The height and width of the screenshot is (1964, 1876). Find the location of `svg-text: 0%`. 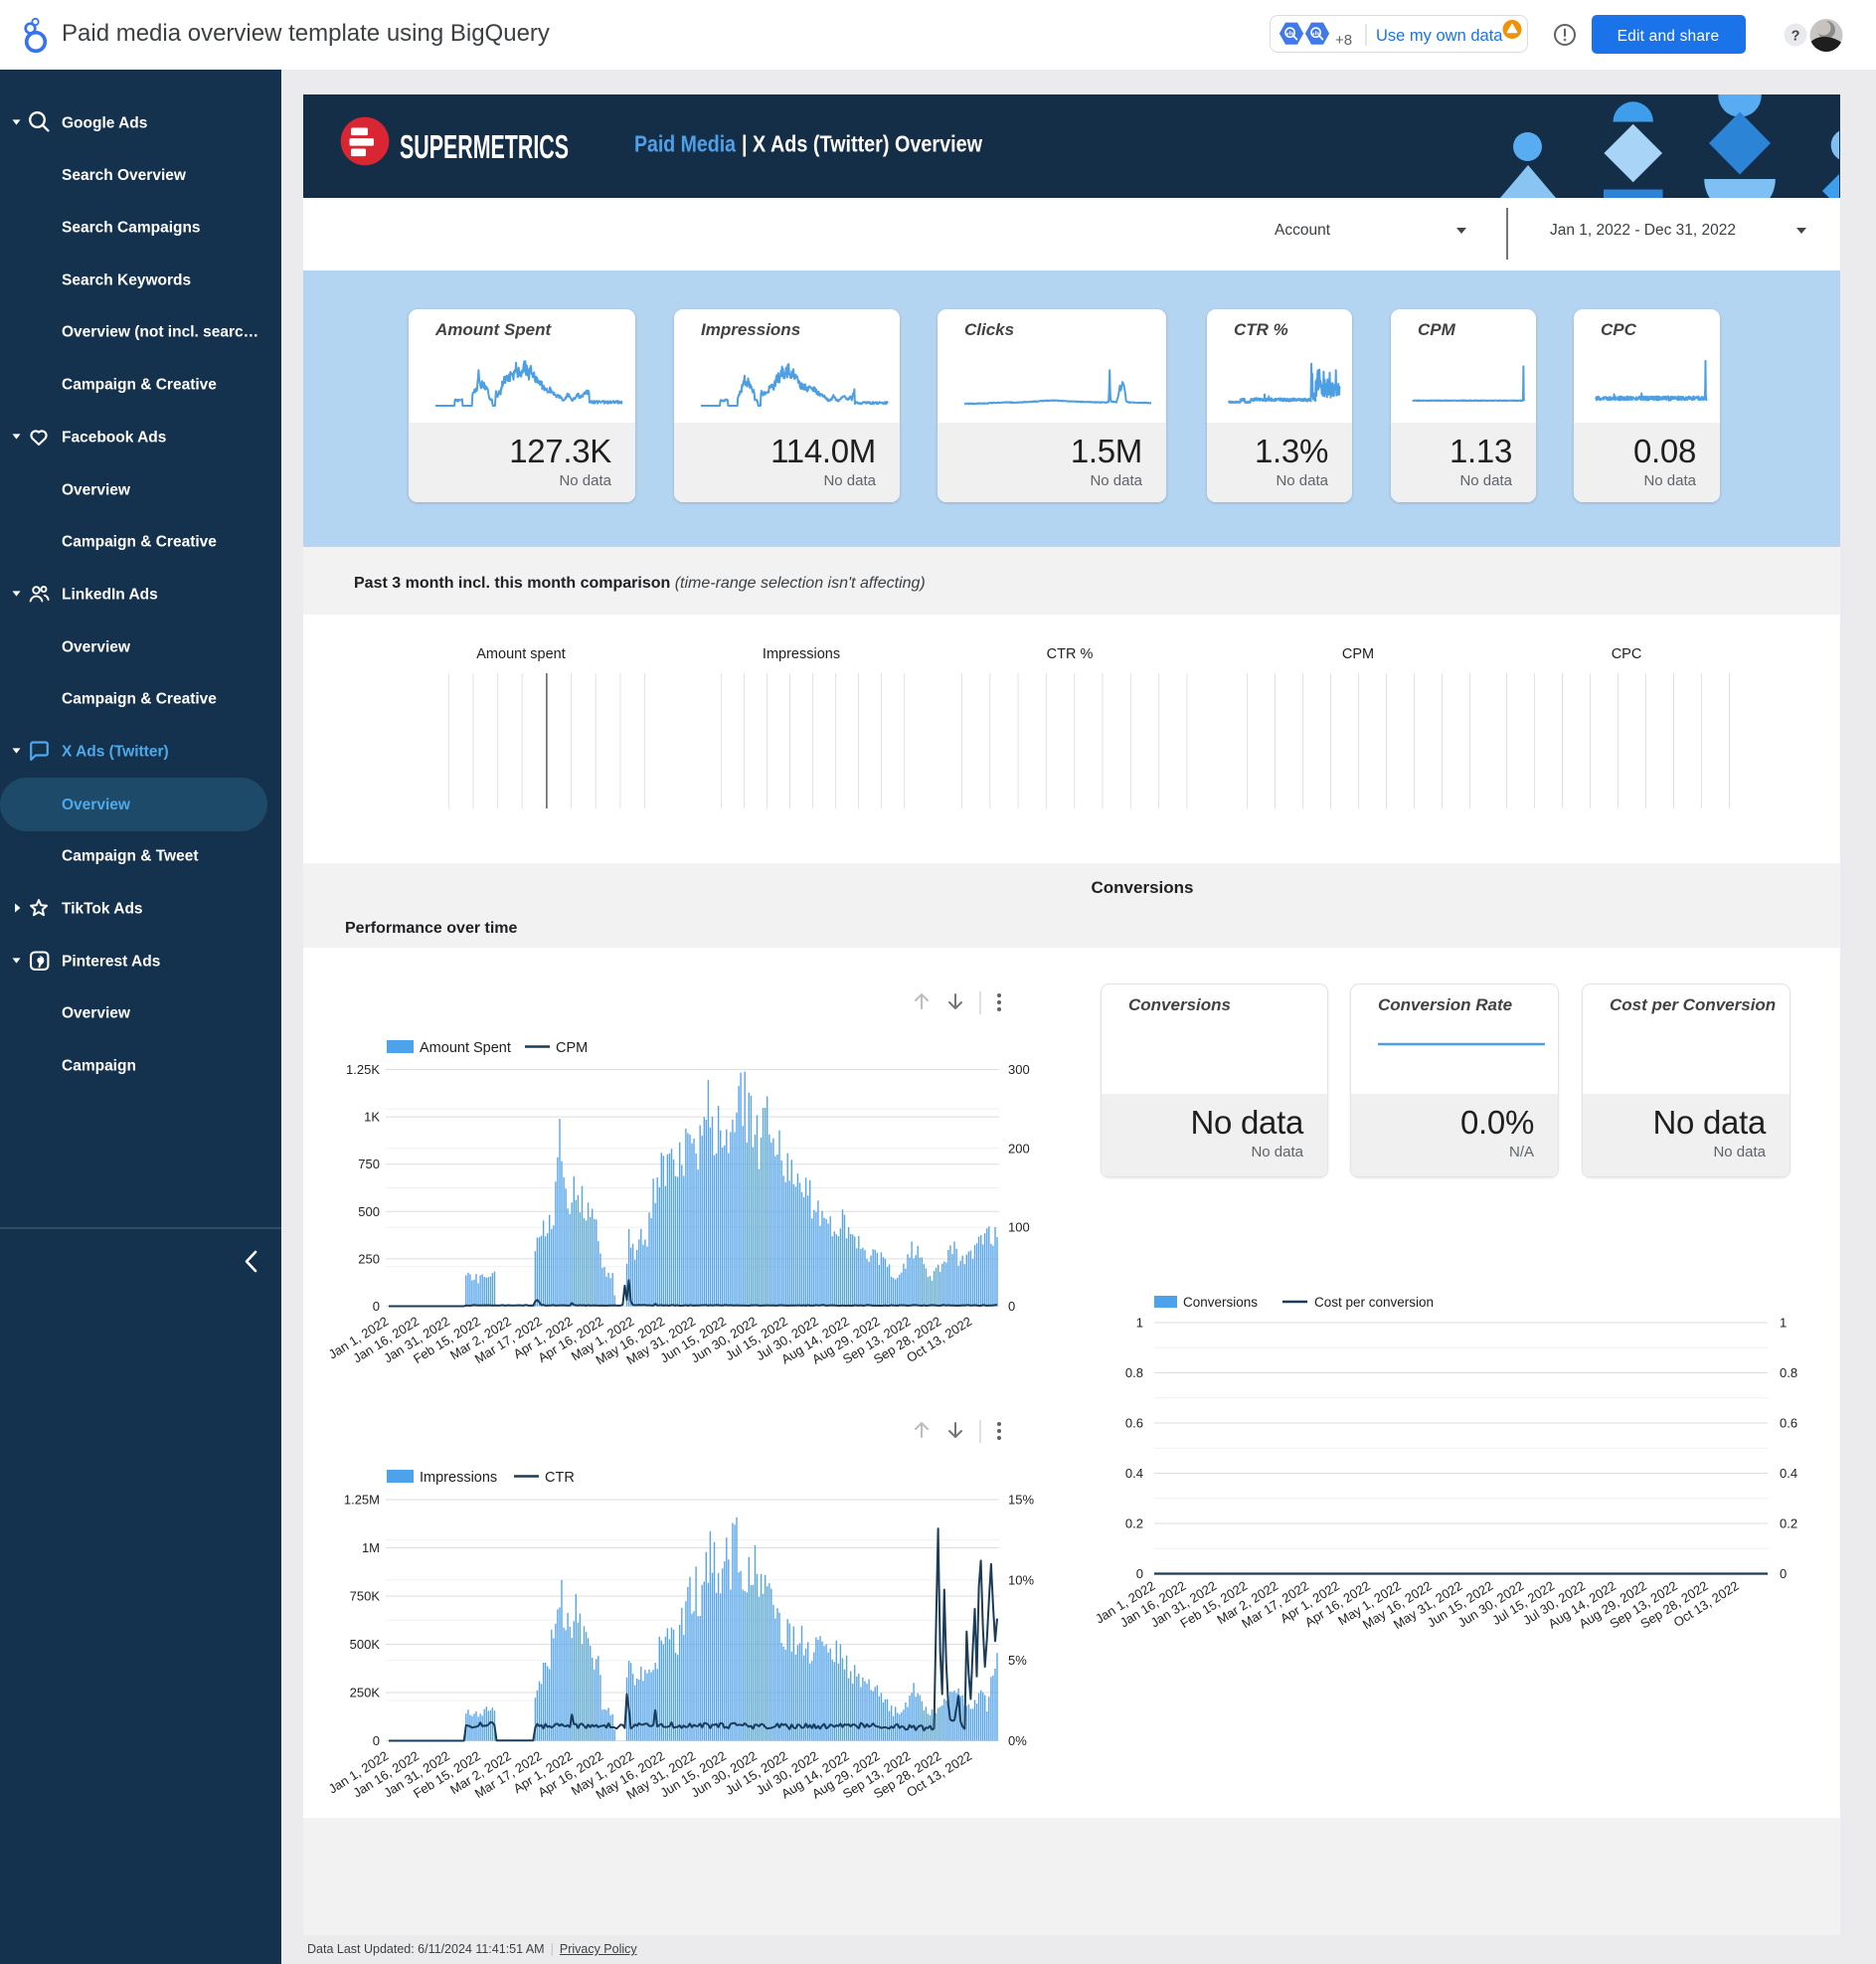

svg-text: 0% is located at coordinates (1017, 1740).